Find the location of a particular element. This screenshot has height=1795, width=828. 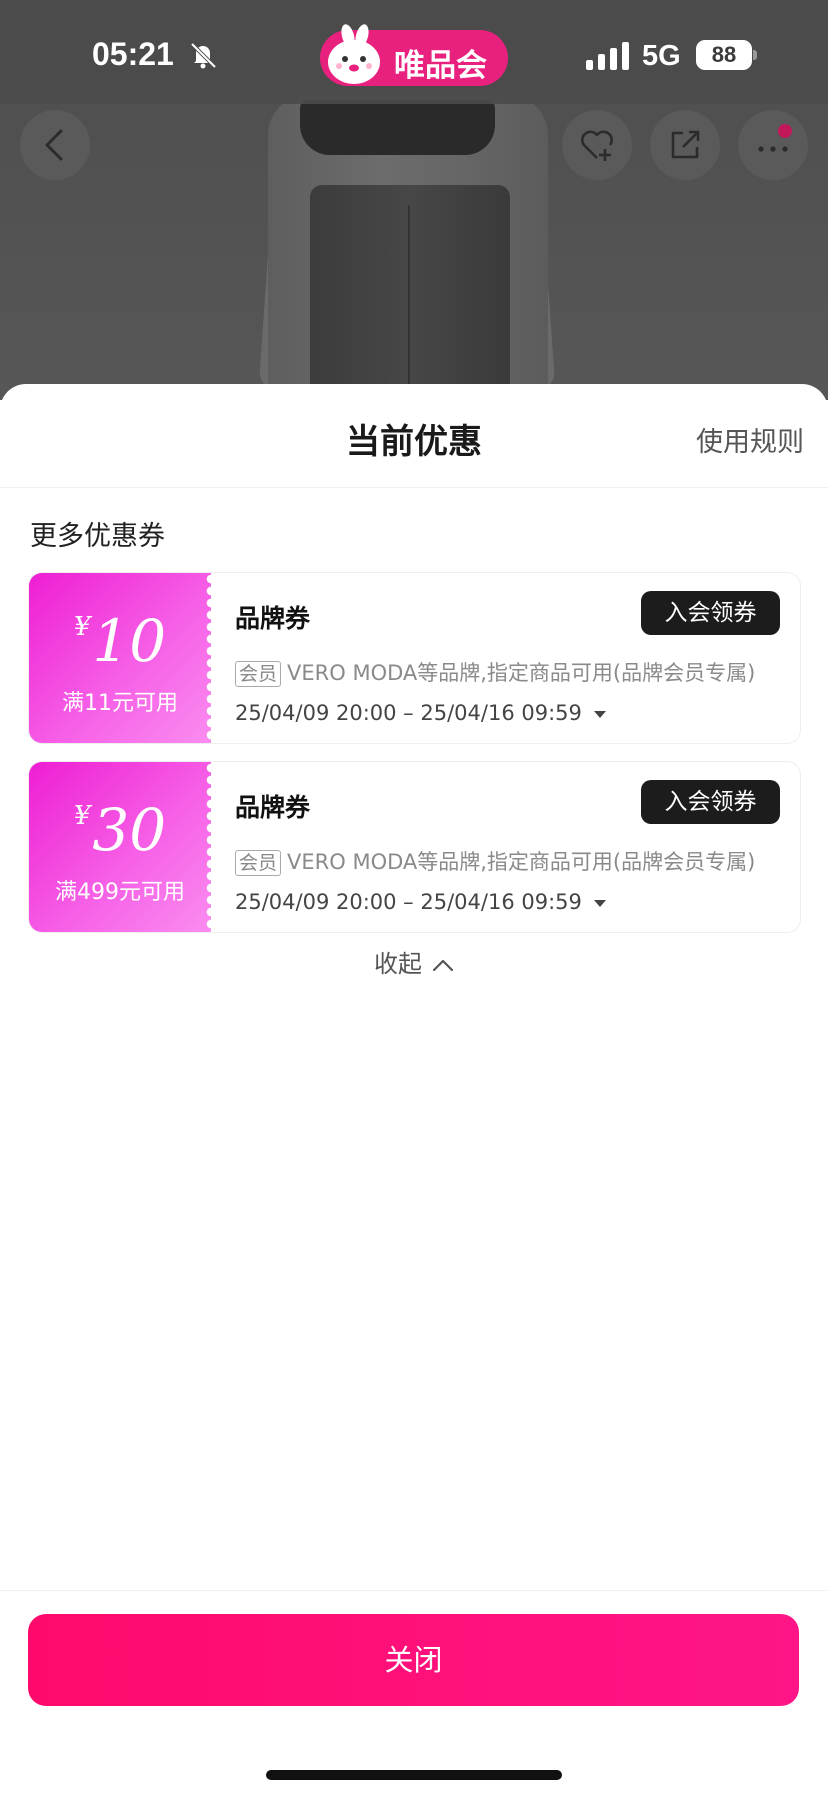

section-label: 更多优惠券 is located at coordinates (97, 536).